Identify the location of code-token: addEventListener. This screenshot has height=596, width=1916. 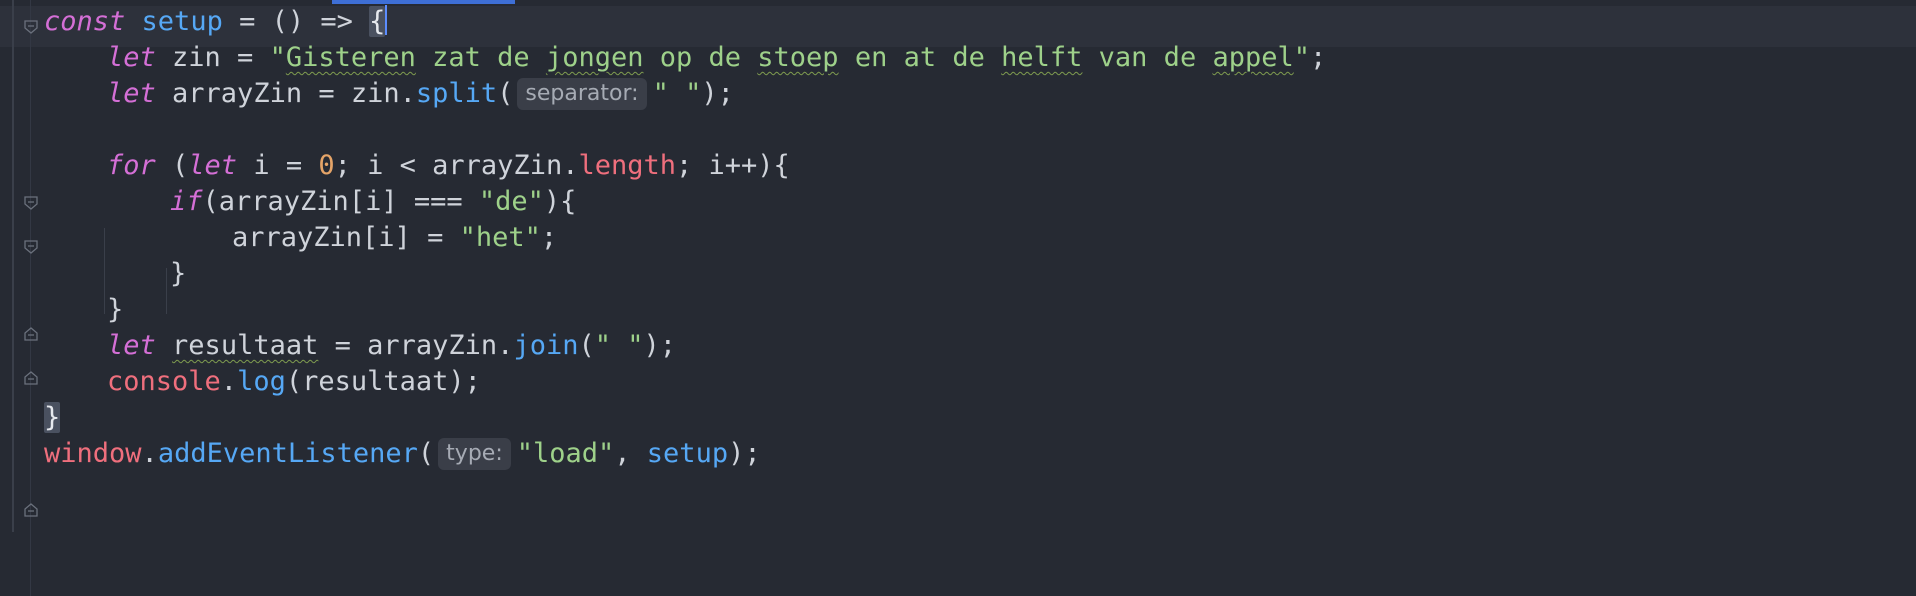
(287, 453).